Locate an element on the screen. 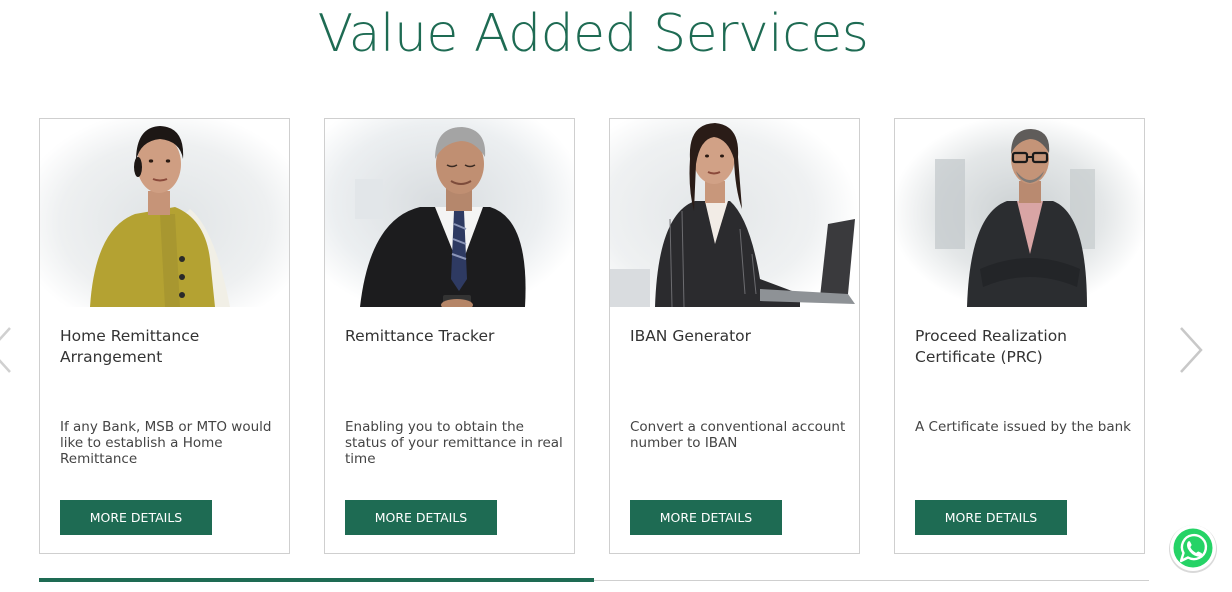 The image size is (1232, 592). card-description: A Certificate issued by the bank is located at coordinates (1023, 427).